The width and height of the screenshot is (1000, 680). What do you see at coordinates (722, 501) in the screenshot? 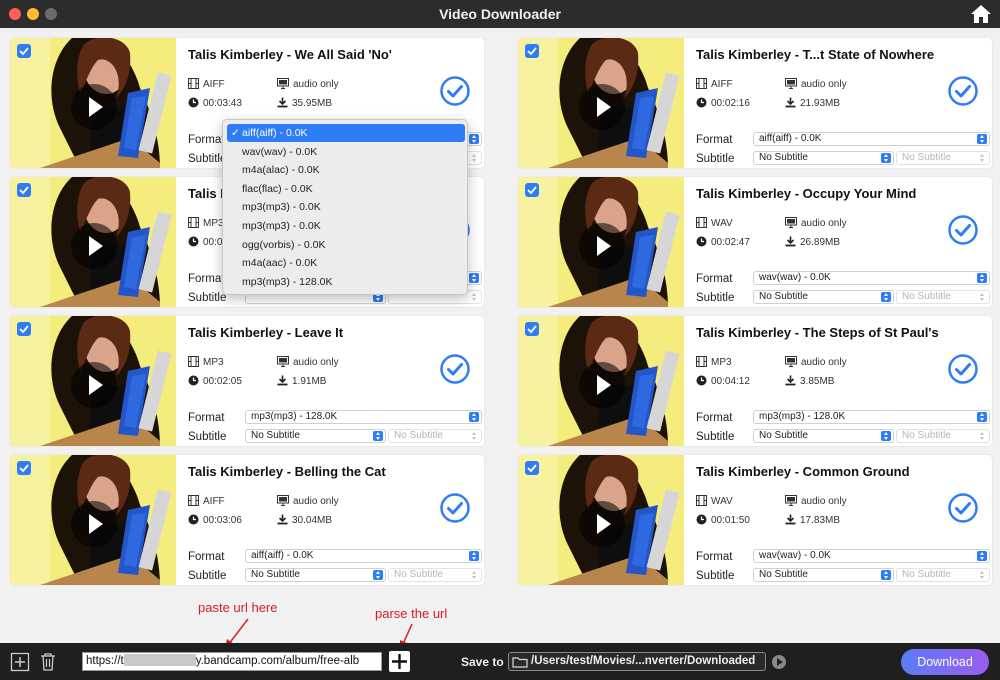
I see `file-type: WAV` at bounding box center [722, 501].